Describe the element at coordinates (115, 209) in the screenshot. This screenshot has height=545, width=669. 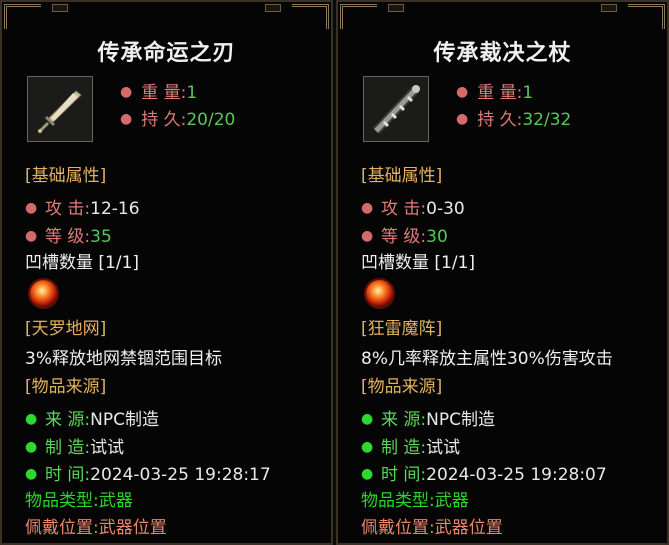
I see `attack-value: 12-16` at that location.